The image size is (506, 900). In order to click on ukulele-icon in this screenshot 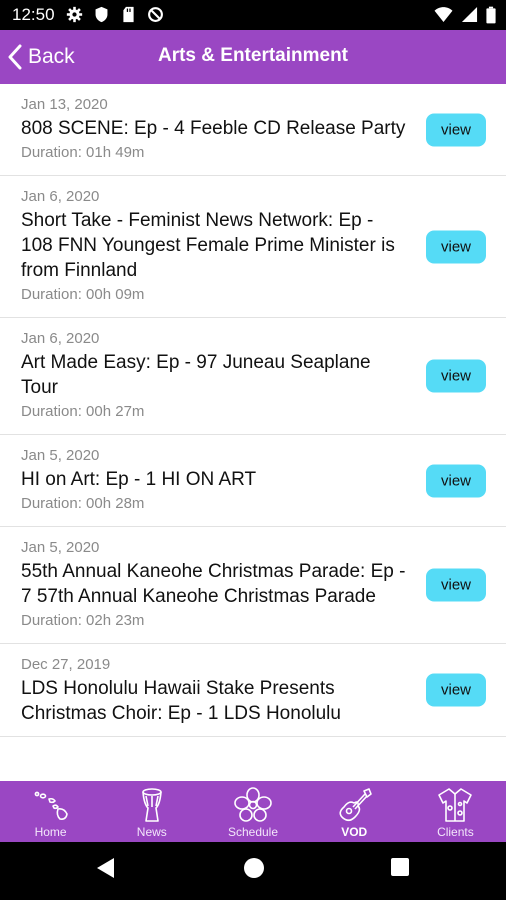, I will do `click(356, 805)`.